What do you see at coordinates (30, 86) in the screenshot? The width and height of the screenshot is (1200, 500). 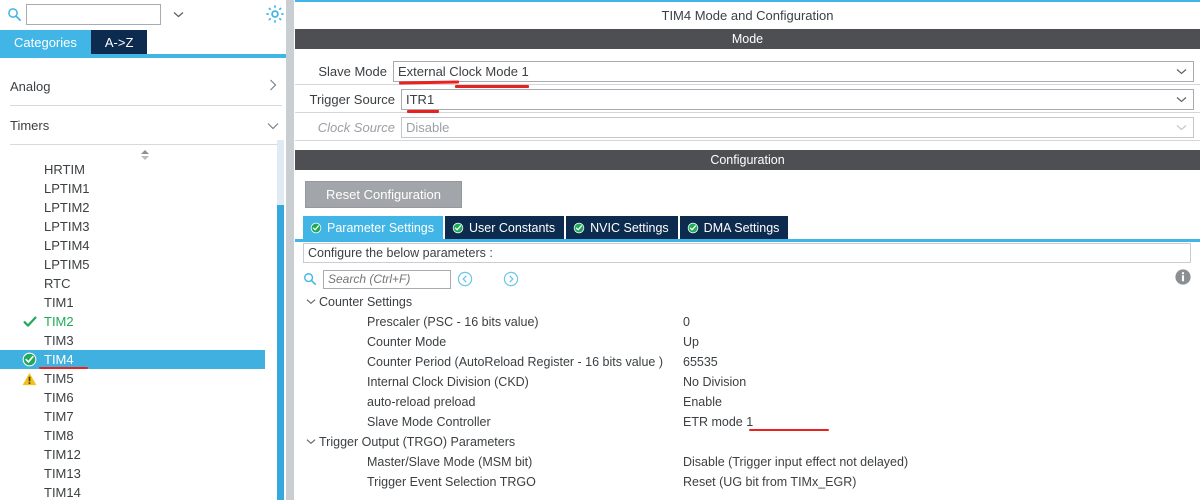 I see `sidebar-group-analog-label: Analog` at bounding box center [30, 86].